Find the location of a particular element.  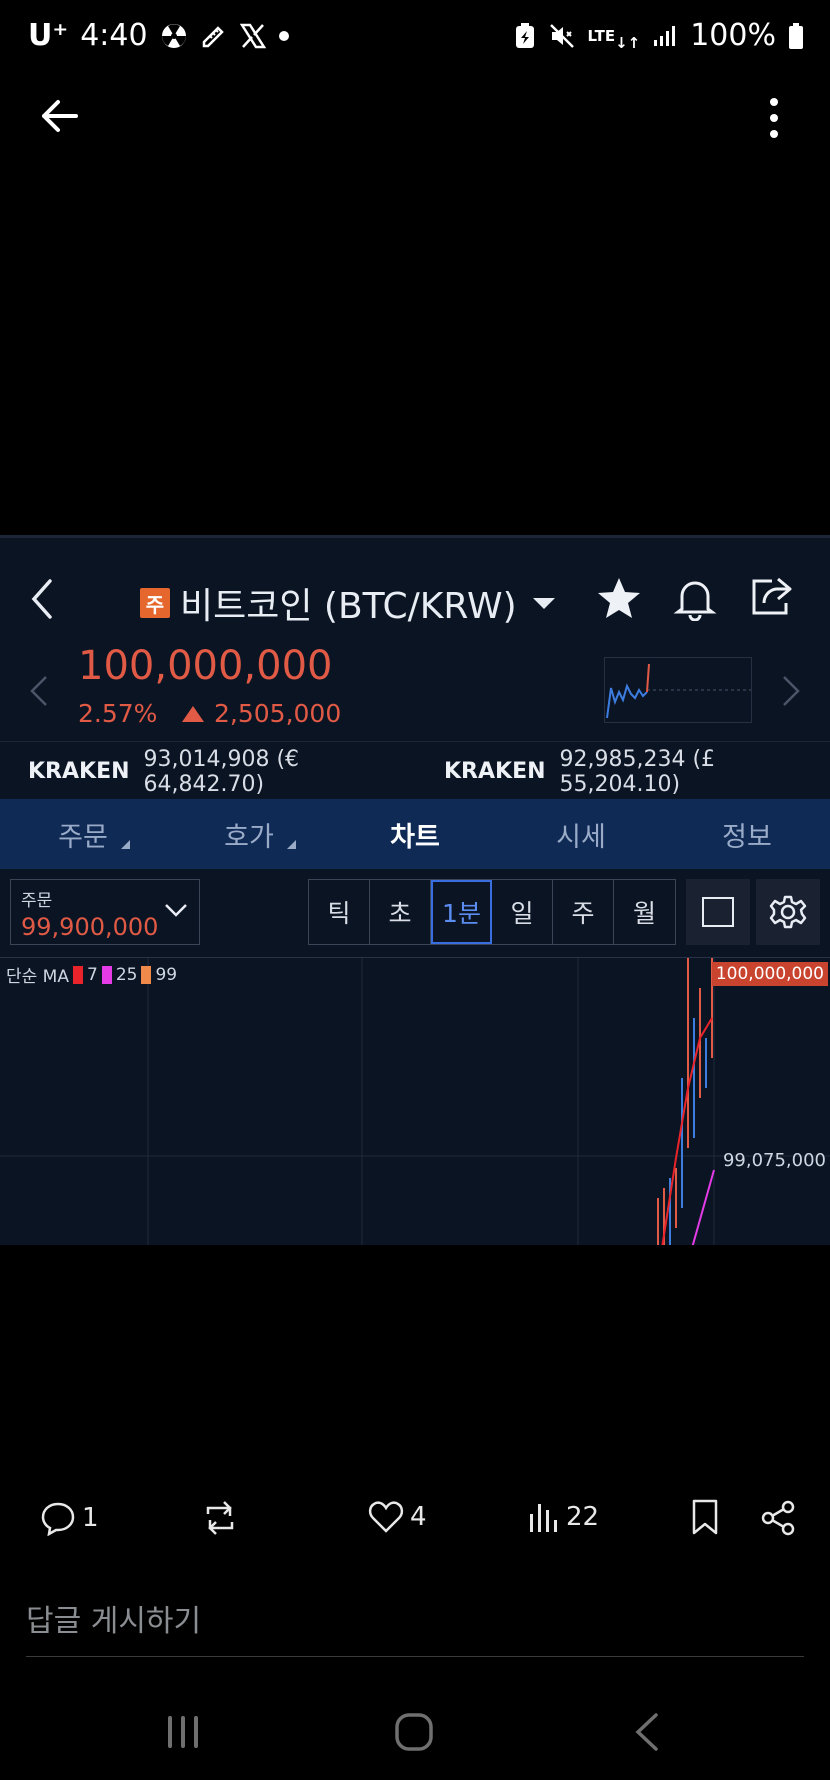

views-count: 22 is located at coordinates (583, 1517).